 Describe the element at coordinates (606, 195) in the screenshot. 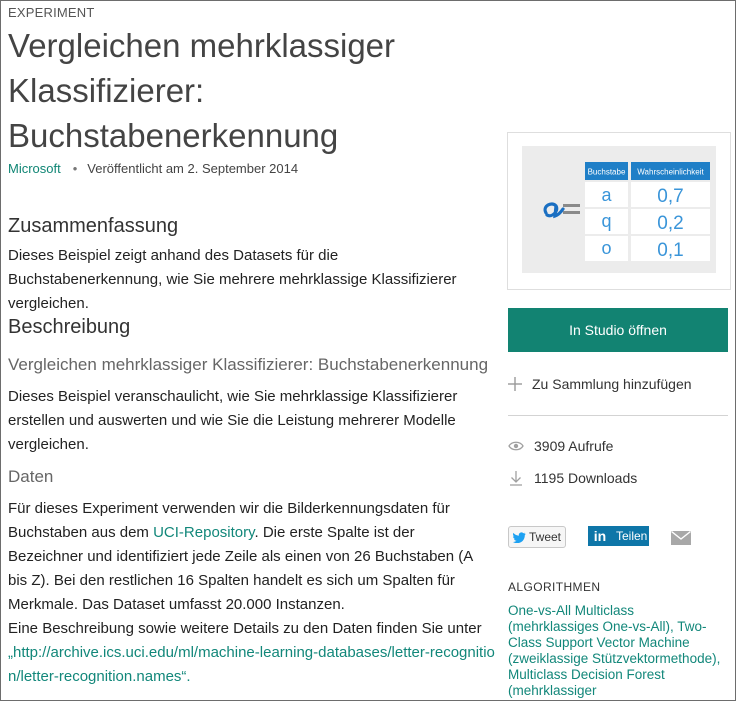

I see `row-letter: a` at that location.